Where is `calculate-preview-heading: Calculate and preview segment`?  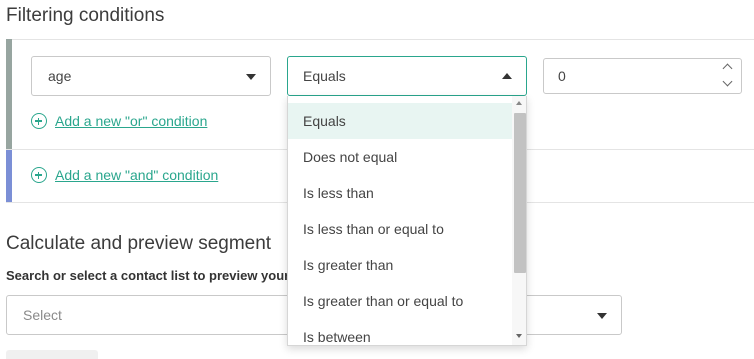
calculate-preview-heading: Calculate and preview segment is located at coordinates (139, 243).